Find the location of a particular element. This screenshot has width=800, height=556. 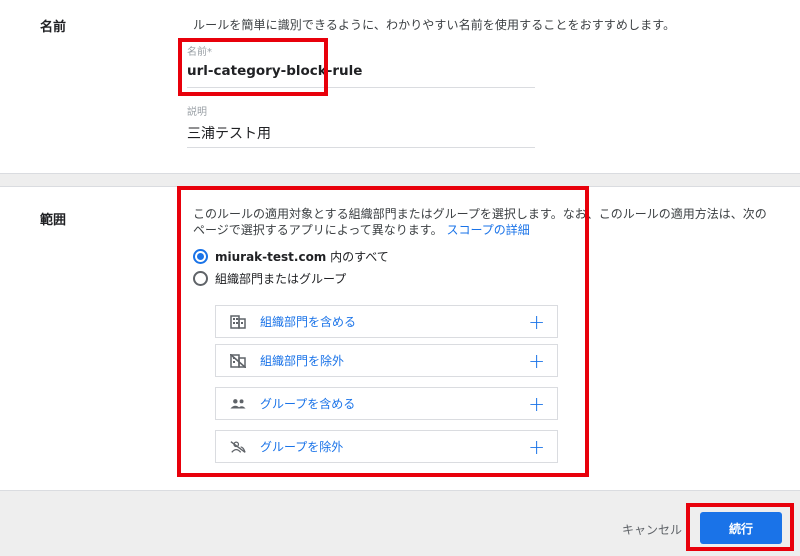

name-field-value: url-category-block-rule is located at coordinates (274, 71).